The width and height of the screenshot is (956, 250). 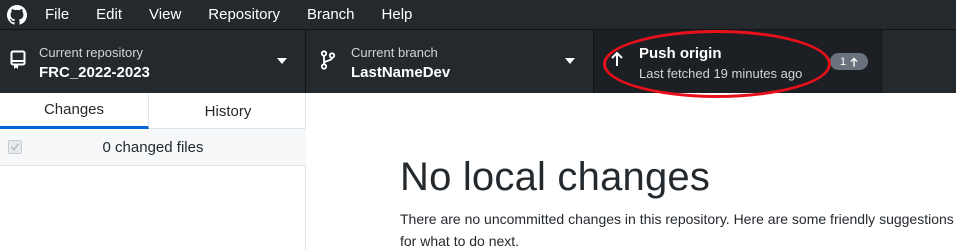 I want to click on menu-edit: Edit, so click(x=109, y=14).